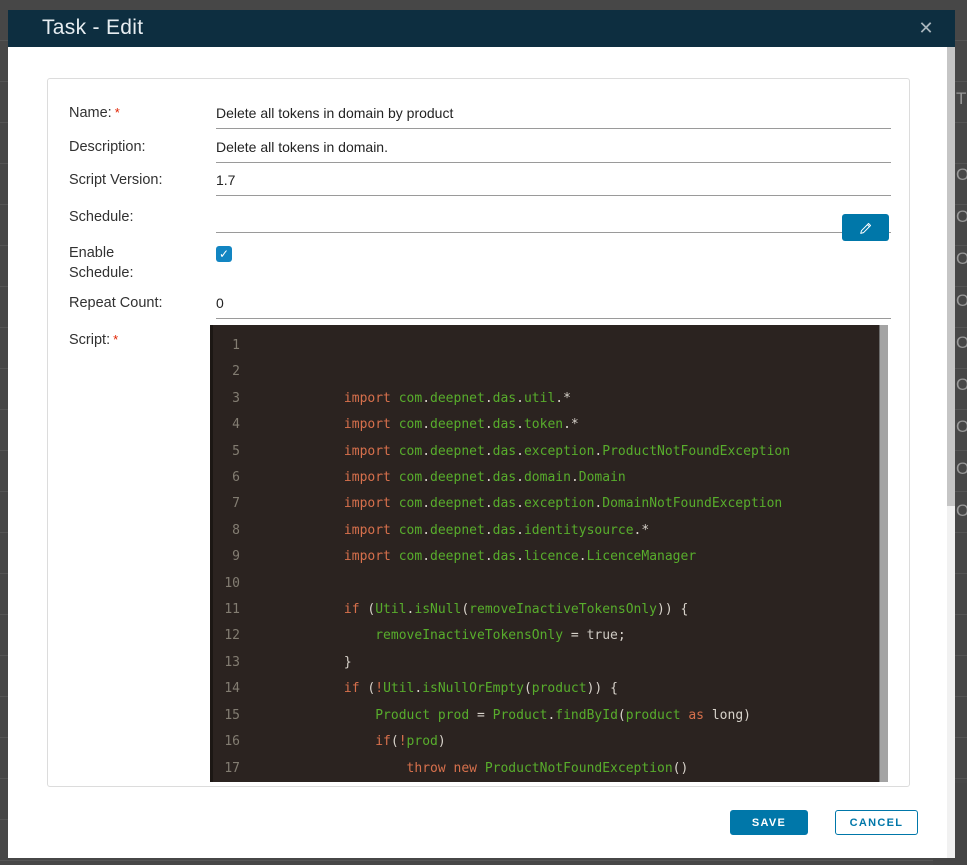 The image size is (967, 865). Describe the element at coordinates (481, 28) in the screenshot. I see `modal-header: Task - Edit ✕` at that location.